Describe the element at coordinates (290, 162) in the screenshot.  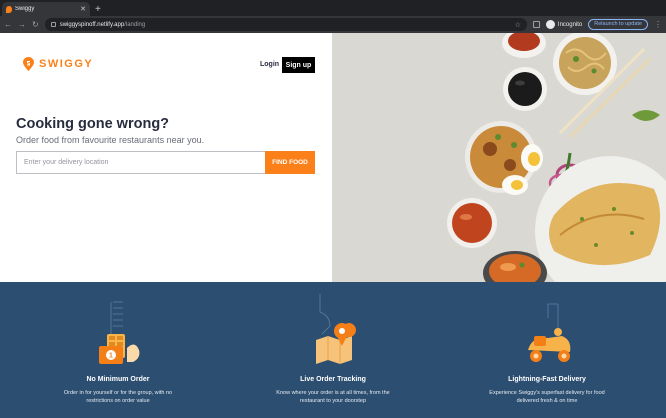
I see `find-food-button: FIND FOOD` at that location.